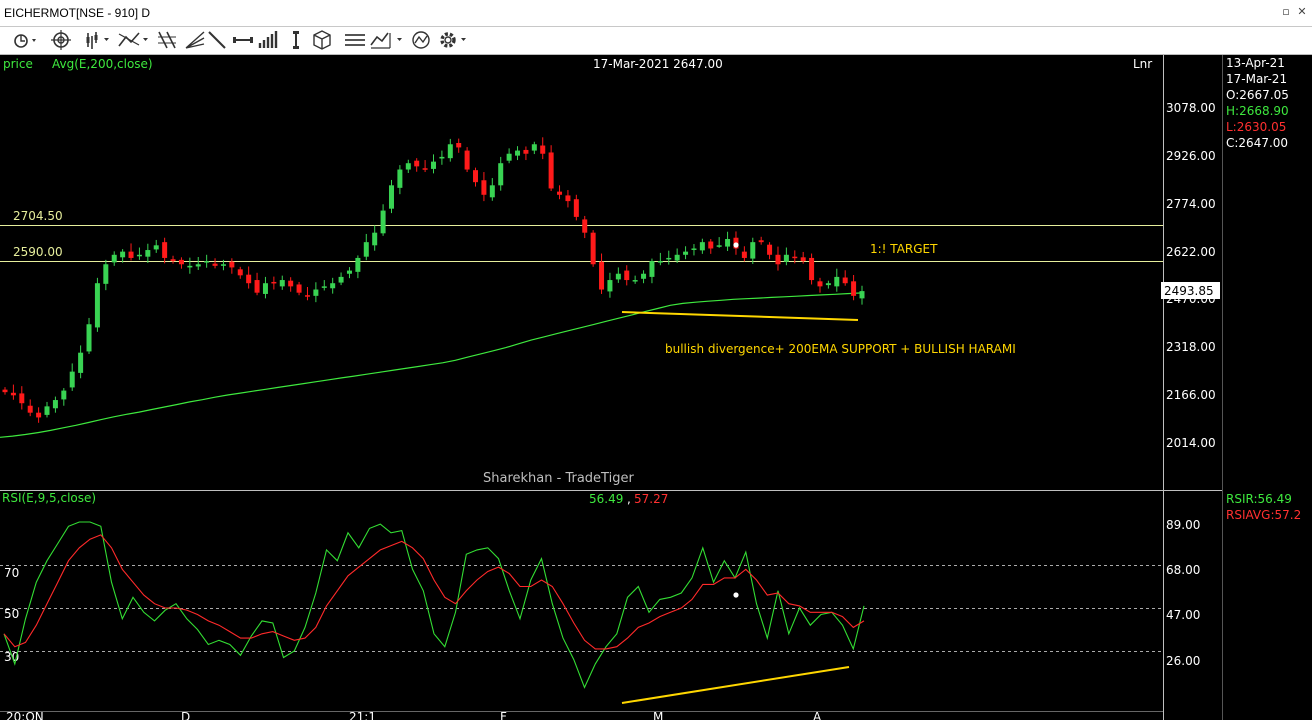  What do you see at coordinates (1183, 661) in the screenshot?
I see `rsi-y-tick: 26.00` at bounding box center [1183, 661].